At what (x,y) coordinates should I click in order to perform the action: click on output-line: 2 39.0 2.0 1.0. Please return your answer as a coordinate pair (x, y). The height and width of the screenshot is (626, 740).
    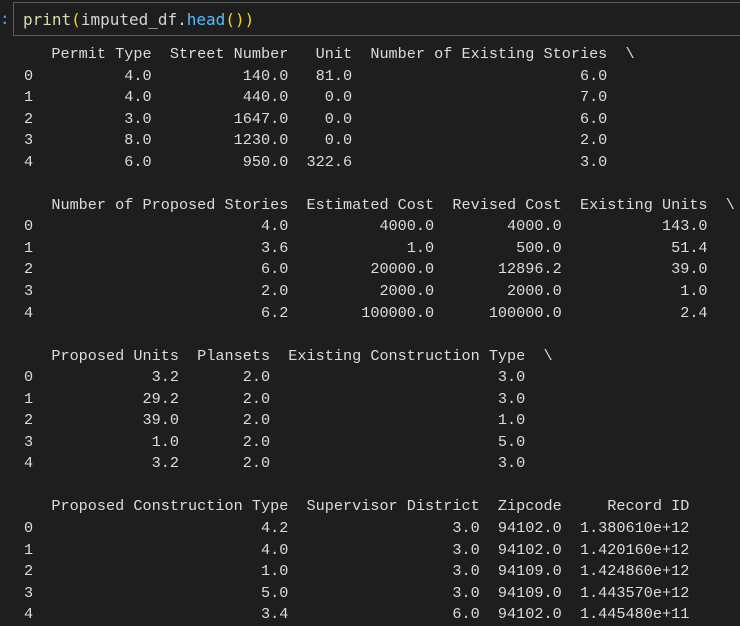
    Looking at the image, I should click on (288, 420).